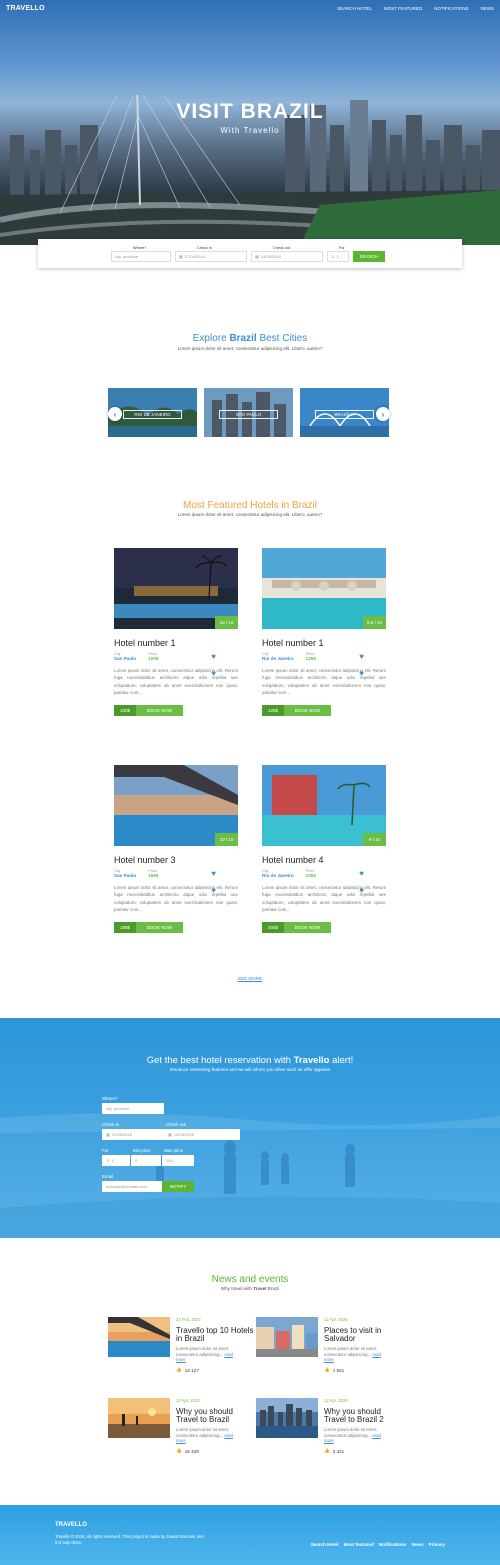 Image resolution: width=500 pixels, height=1565 pixels. Describe the element at coordinates (296, 927) in the screenshot. I see `book-now-button: 205$ BOOK NOW` at that location.